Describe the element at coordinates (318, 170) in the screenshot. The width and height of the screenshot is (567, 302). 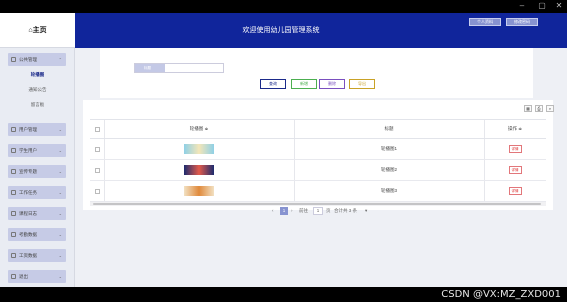
I see `table-row: 轮播图2 详情` at that location.